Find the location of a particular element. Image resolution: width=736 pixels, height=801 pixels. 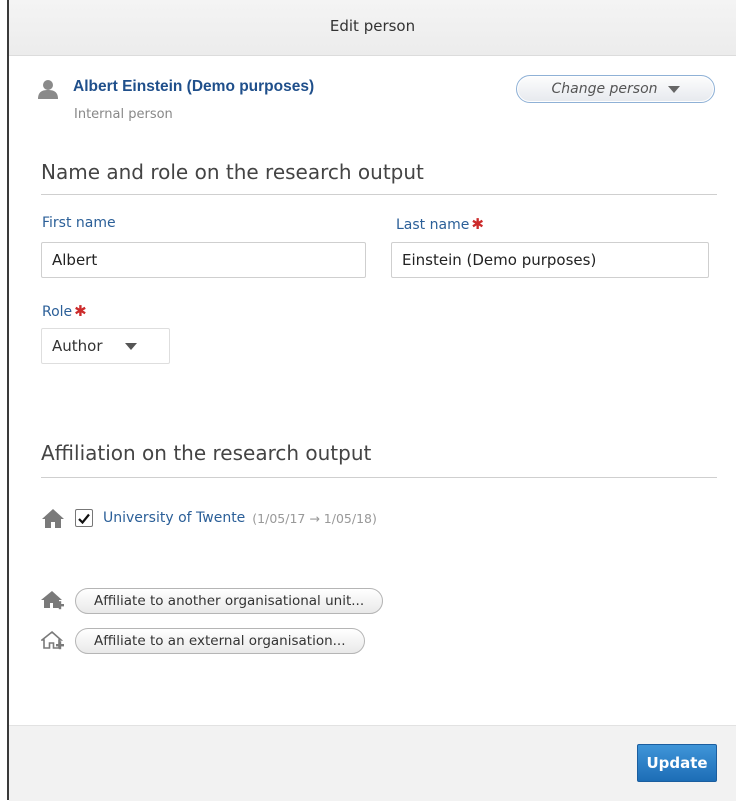

dialog-title: Edit person is located at coordinates (372, 26).